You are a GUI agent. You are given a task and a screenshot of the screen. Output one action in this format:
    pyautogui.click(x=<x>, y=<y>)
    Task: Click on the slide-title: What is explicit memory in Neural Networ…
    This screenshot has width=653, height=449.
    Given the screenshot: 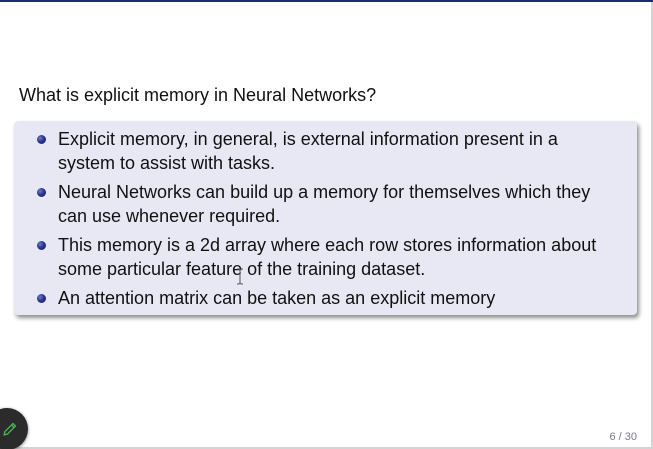 What is the action you would take?
    pyautogui.click(x=198, y=95)
    